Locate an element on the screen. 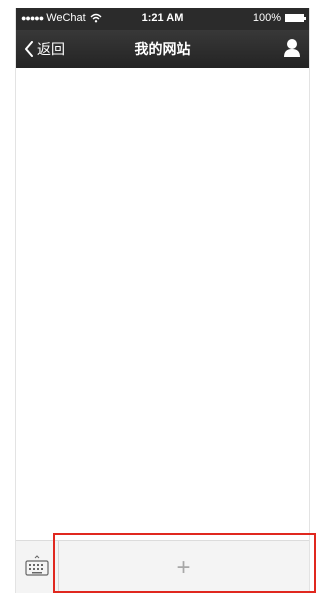 Image resolution: width=320 pixels, height=596 pixels. navigation-bar: 返回 我的网站 is located at coordinates (162, 49).